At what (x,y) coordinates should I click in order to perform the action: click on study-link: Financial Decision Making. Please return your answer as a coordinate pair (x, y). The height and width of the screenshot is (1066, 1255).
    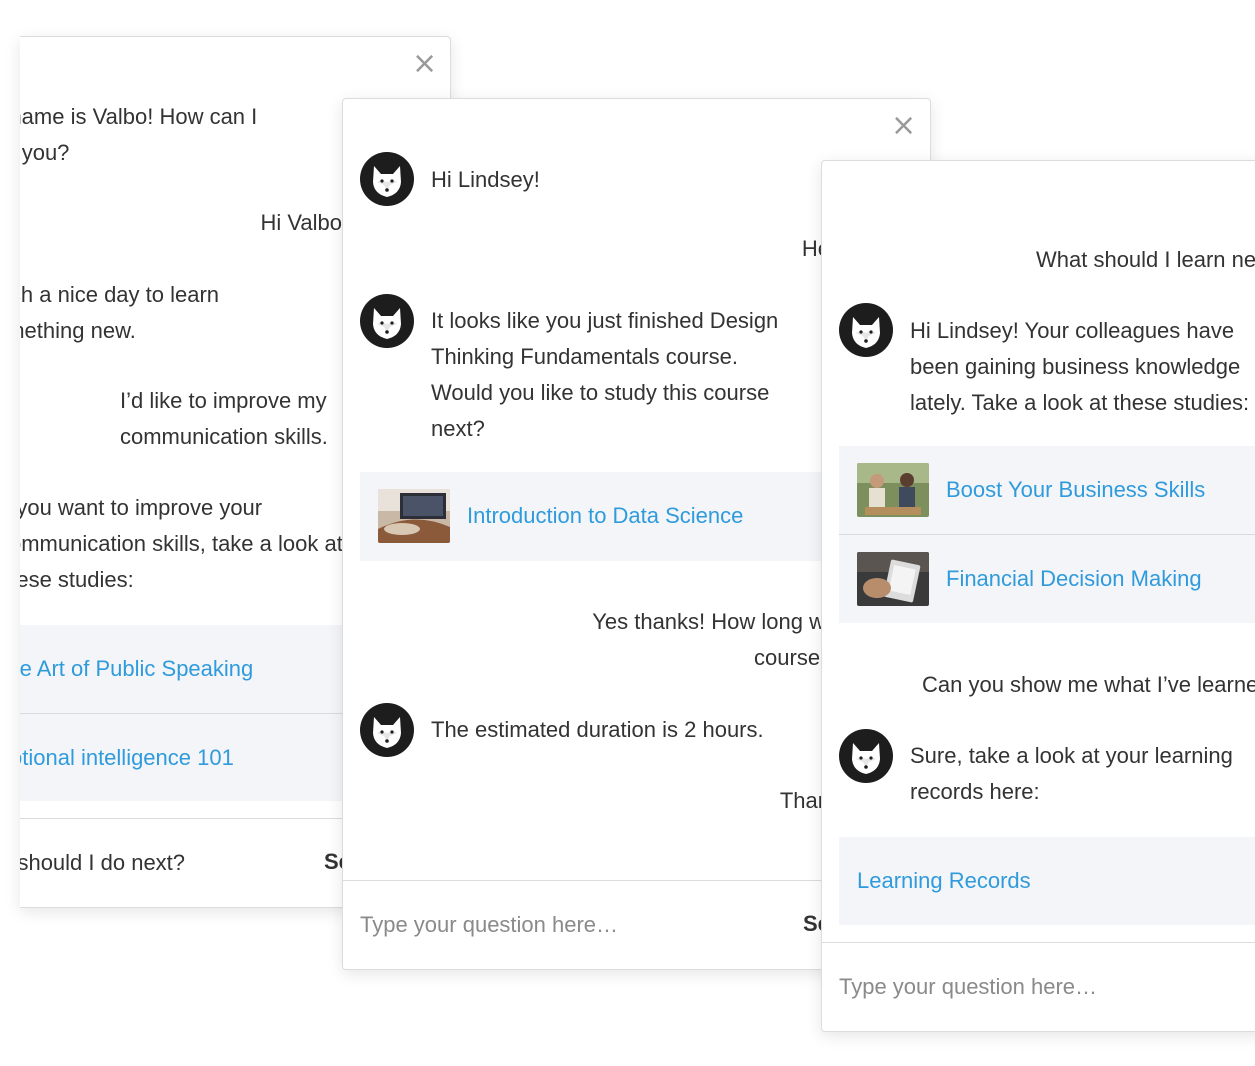
    Looking at the image, I should click on (1074, 579).